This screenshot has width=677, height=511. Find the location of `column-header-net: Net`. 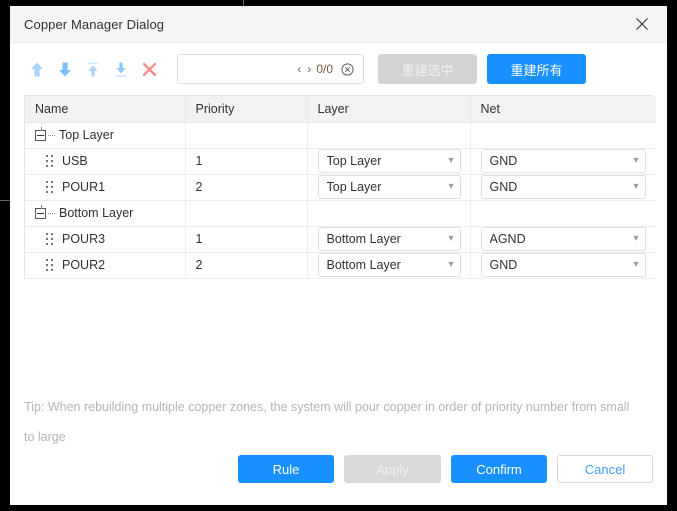

column-header-net: Net is located at coordinates (563, 109).